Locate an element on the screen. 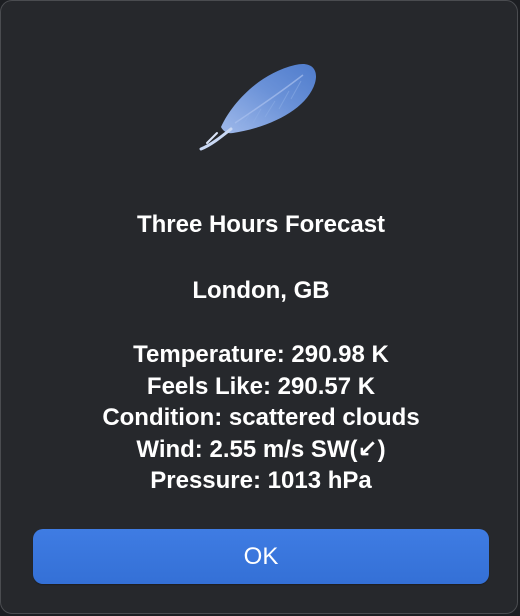 The width and height of the screenshot is (520, 616). feather-icon is located at coordinates (261, 106).